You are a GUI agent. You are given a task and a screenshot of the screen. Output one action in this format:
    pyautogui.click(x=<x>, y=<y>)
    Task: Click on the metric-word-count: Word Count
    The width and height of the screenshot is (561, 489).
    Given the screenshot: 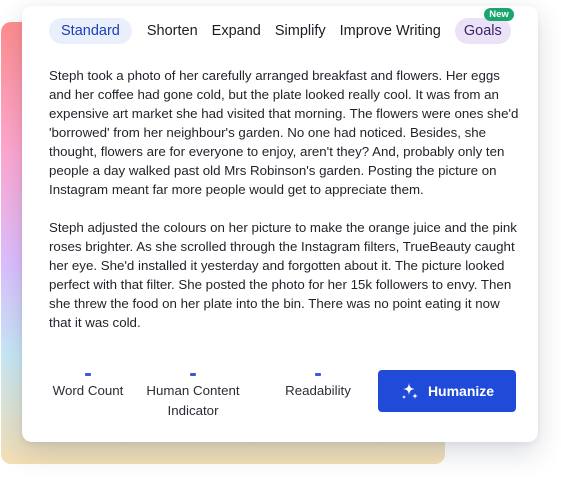 What is the action you would take?
    pyautogui.click(x=88, y=387)
    